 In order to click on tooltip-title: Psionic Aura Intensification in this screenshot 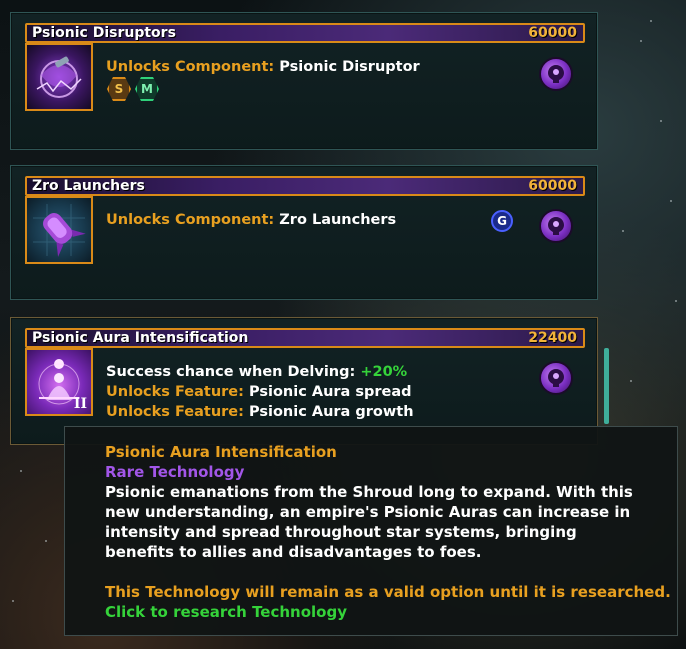, I will do `click(221, 452)`.